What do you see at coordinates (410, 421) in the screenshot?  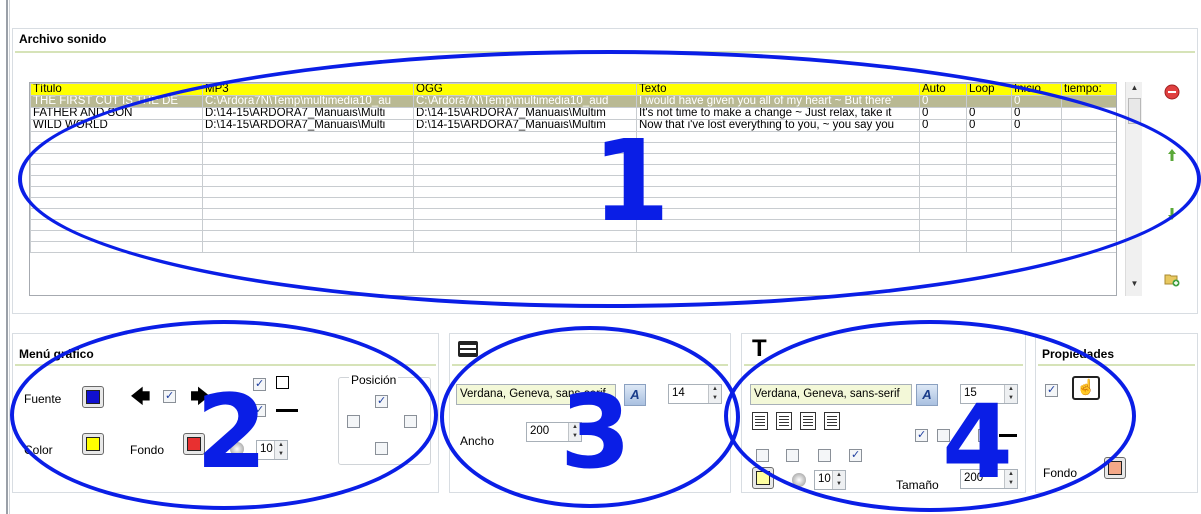 I see `position-right-checkbox` at bounding box center [410, 421].